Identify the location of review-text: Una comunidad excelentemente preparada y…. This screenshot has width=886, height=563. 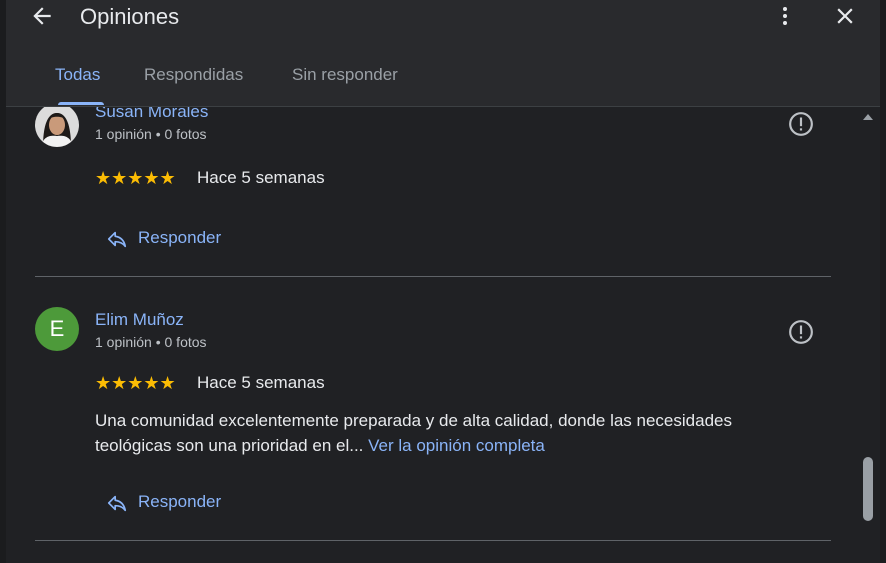
(445, 433).